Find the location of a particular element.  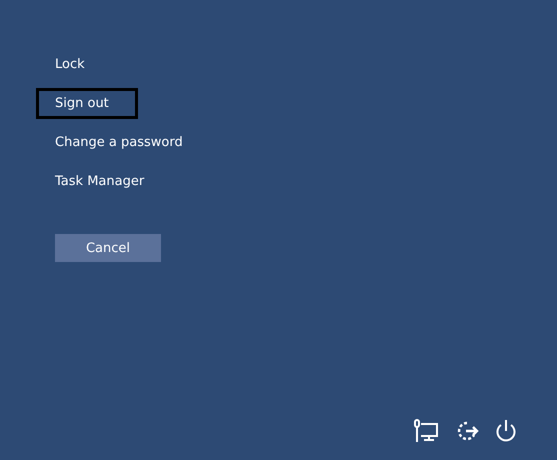

menu-option: Change a password is located at coordinates (124, 142).